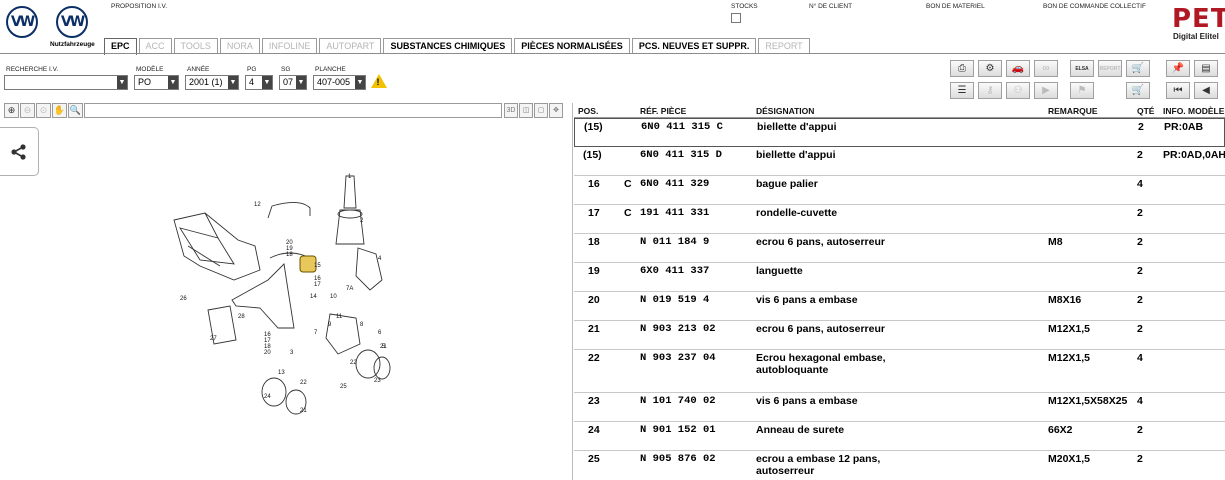 Image resolution: width=1225 pixels, height=480 pixels. What do you see at coordinates (594, 213) in the screenshot?
I see `row-pos: 17` at bounding box center [594, 213].